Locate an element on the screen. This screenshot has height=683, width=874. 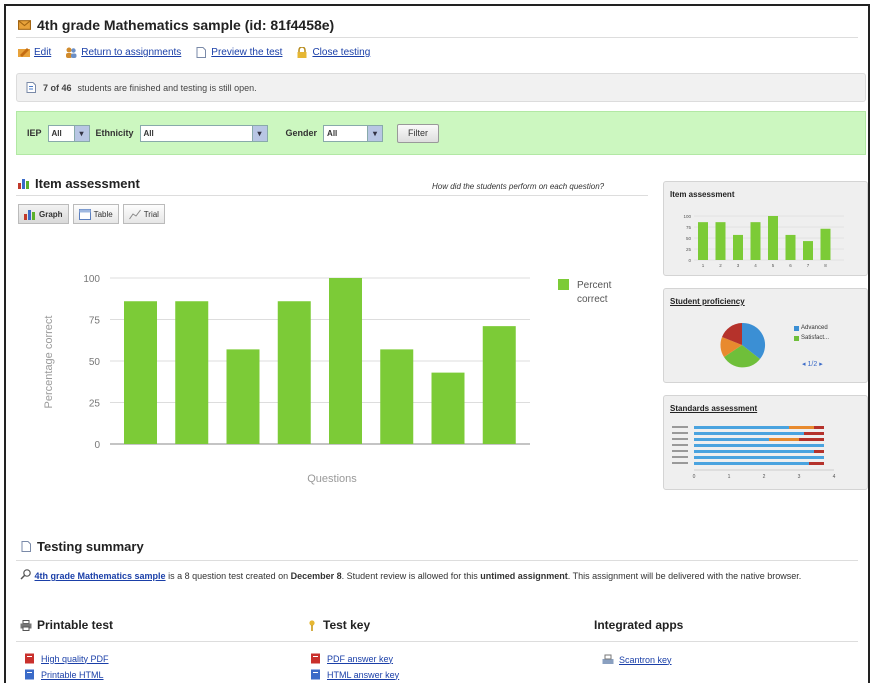
mini-chart-y-ticks: 100 75 50 25 0 is located at coordinates (687, 238).